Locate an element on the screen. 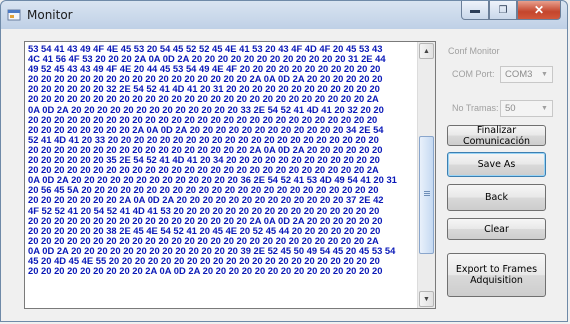  caption-buttons: ▬ ❐ ✕ is located at coordinates (511, 11).